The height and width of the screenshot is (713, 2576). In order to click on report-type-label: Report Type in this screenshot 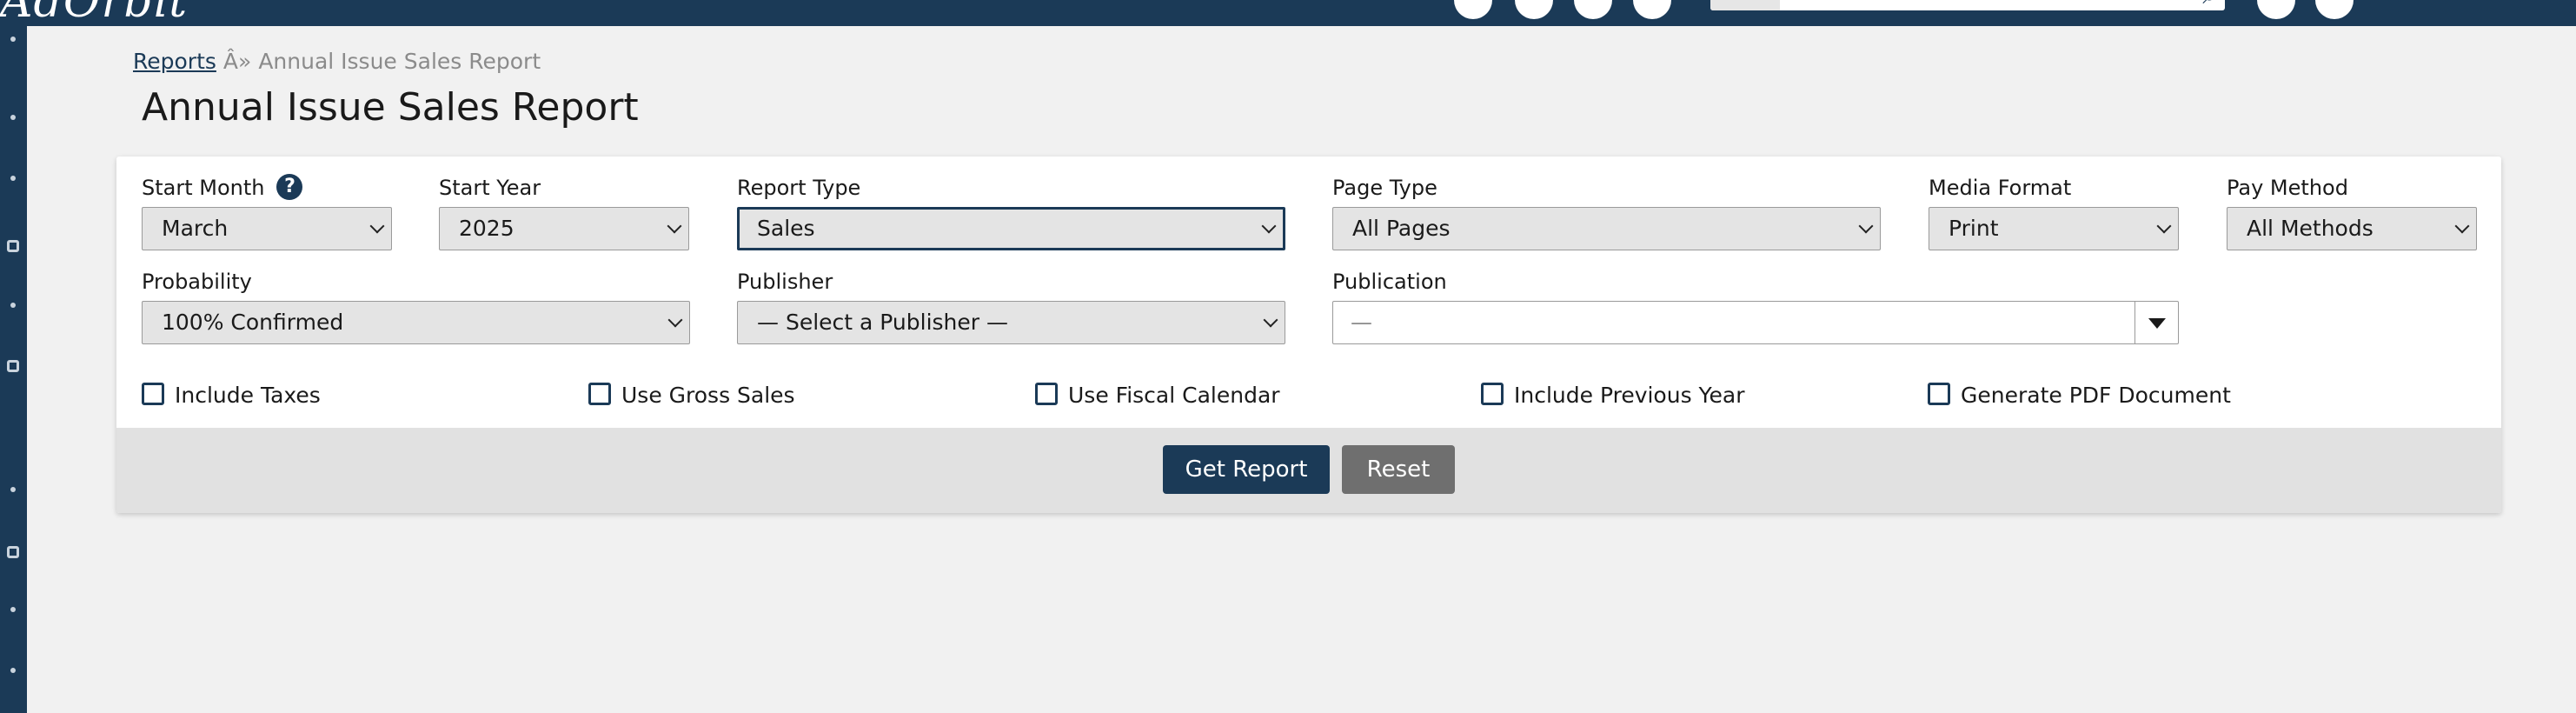, I will do `click(799, 188)`.